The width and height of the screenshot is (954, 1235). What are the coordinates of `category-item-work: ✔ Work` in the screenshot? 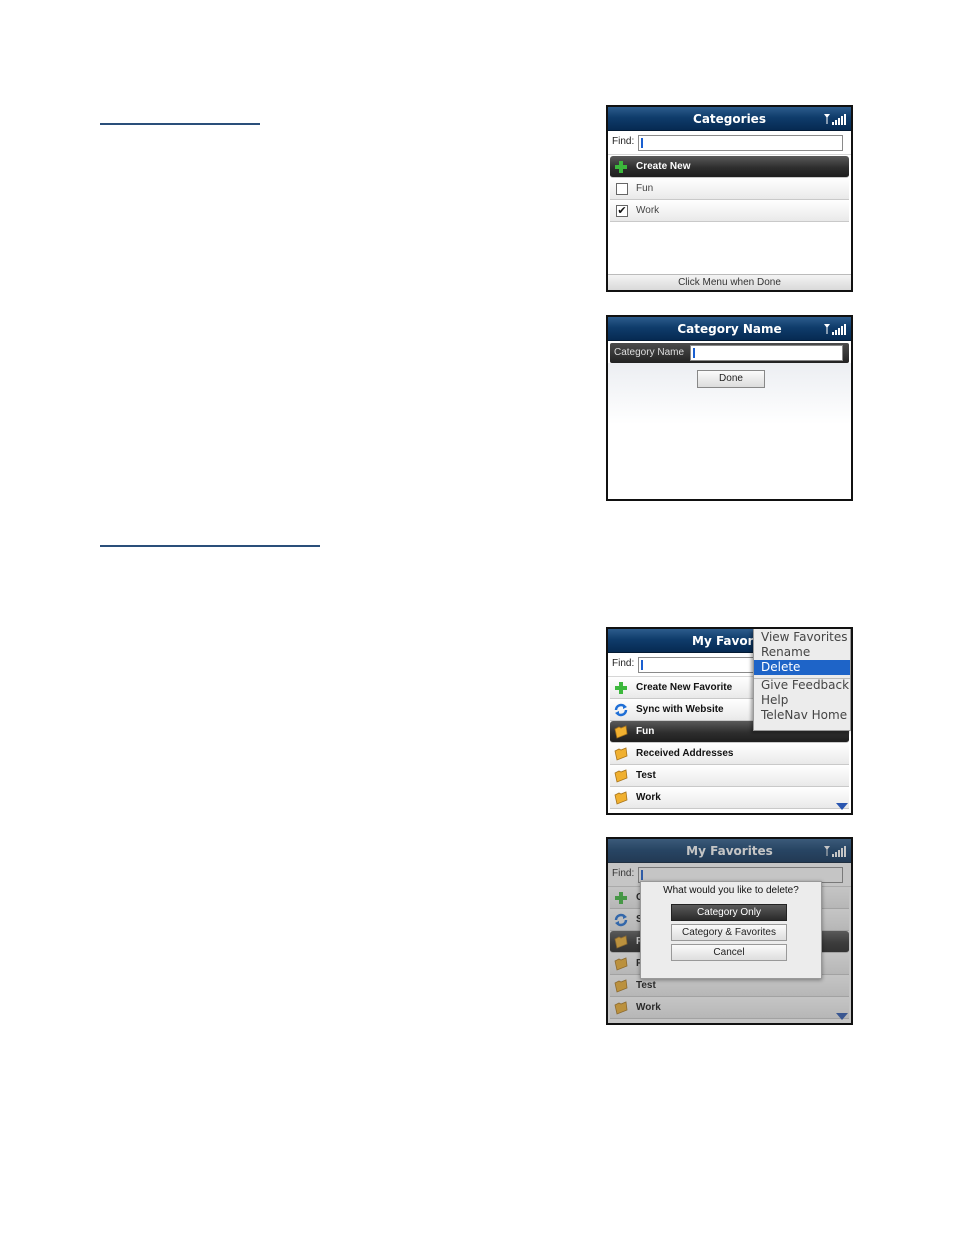 It's located at (729, 211).